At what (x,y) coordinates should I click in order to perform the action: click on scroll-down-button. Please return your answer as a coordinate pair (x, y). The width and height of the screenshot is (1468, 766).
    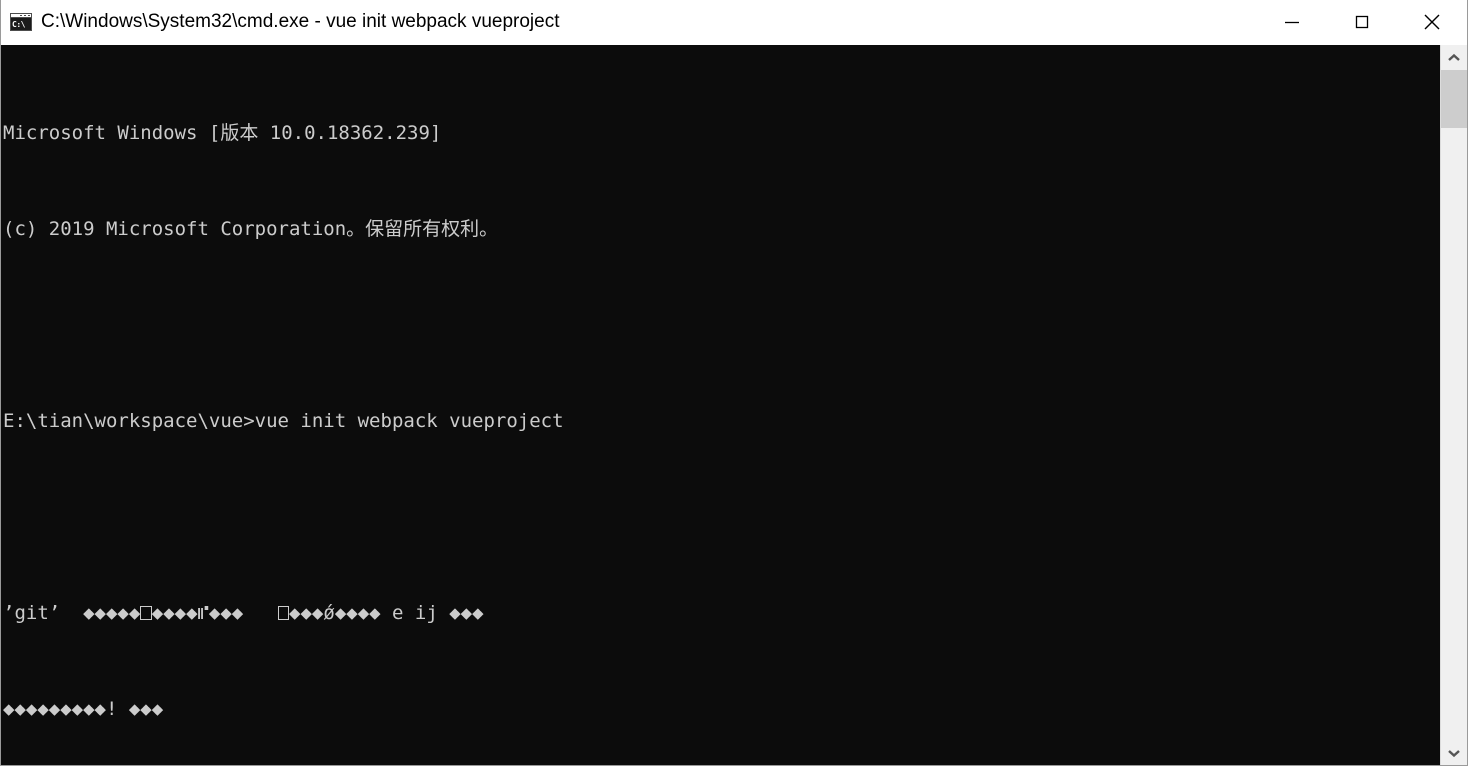
    Looking at the image, I should click on (1454, 752).